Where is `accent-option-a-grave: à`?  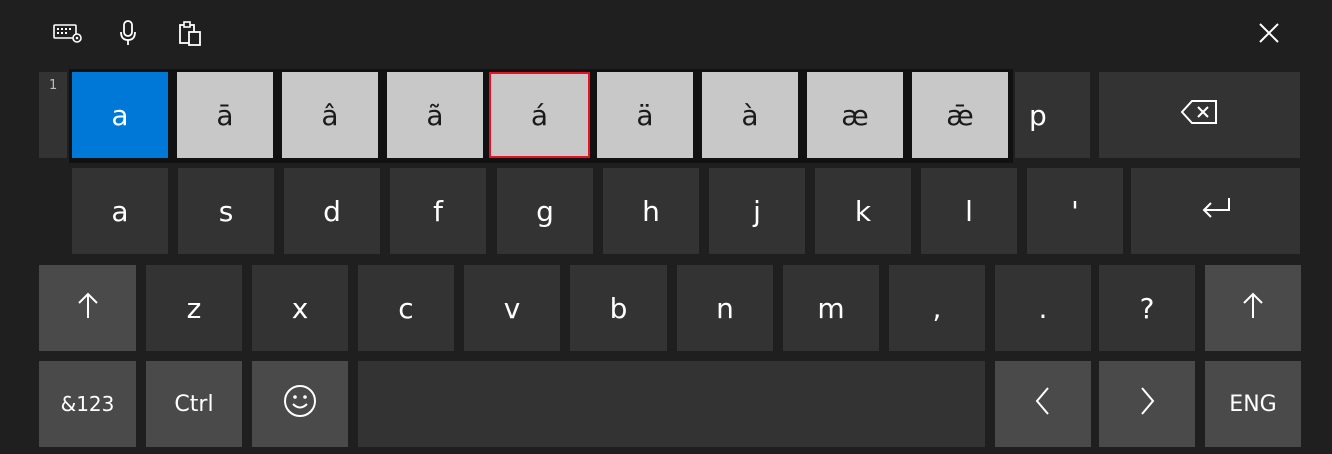
accent-option-a-grave: à is located at coordinates (750, 115).